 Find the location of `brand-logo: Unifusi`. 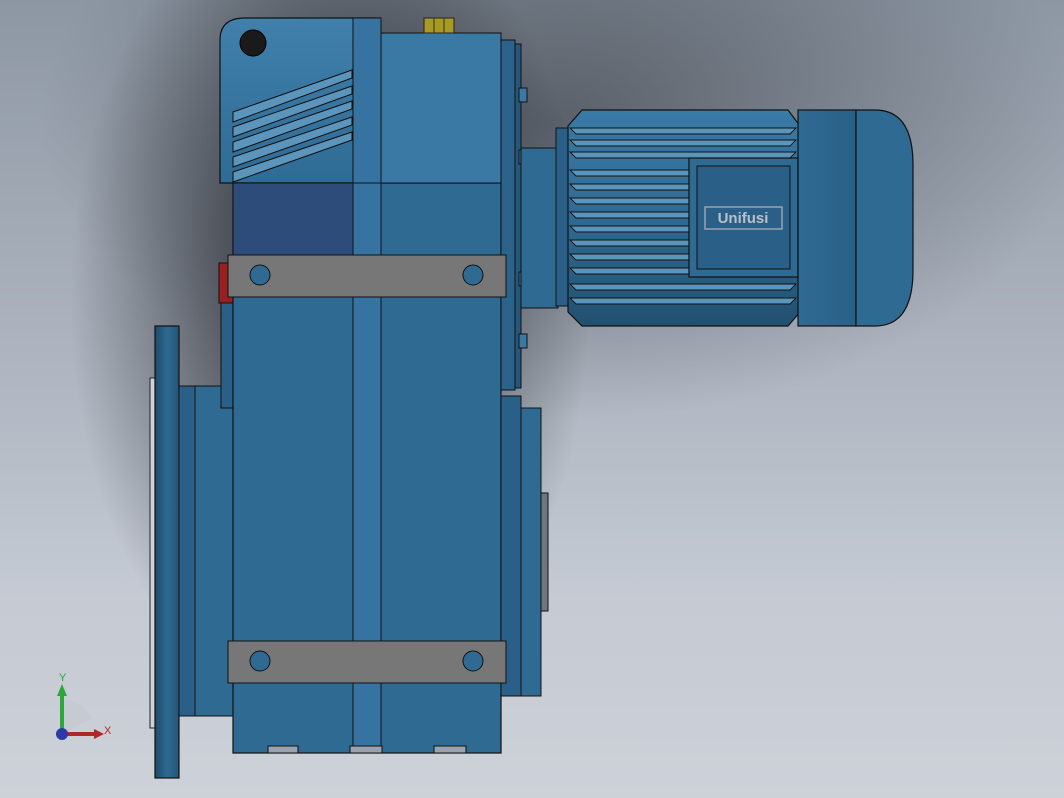

brand-logo: Unifusi is located at coordinates (743, 218).